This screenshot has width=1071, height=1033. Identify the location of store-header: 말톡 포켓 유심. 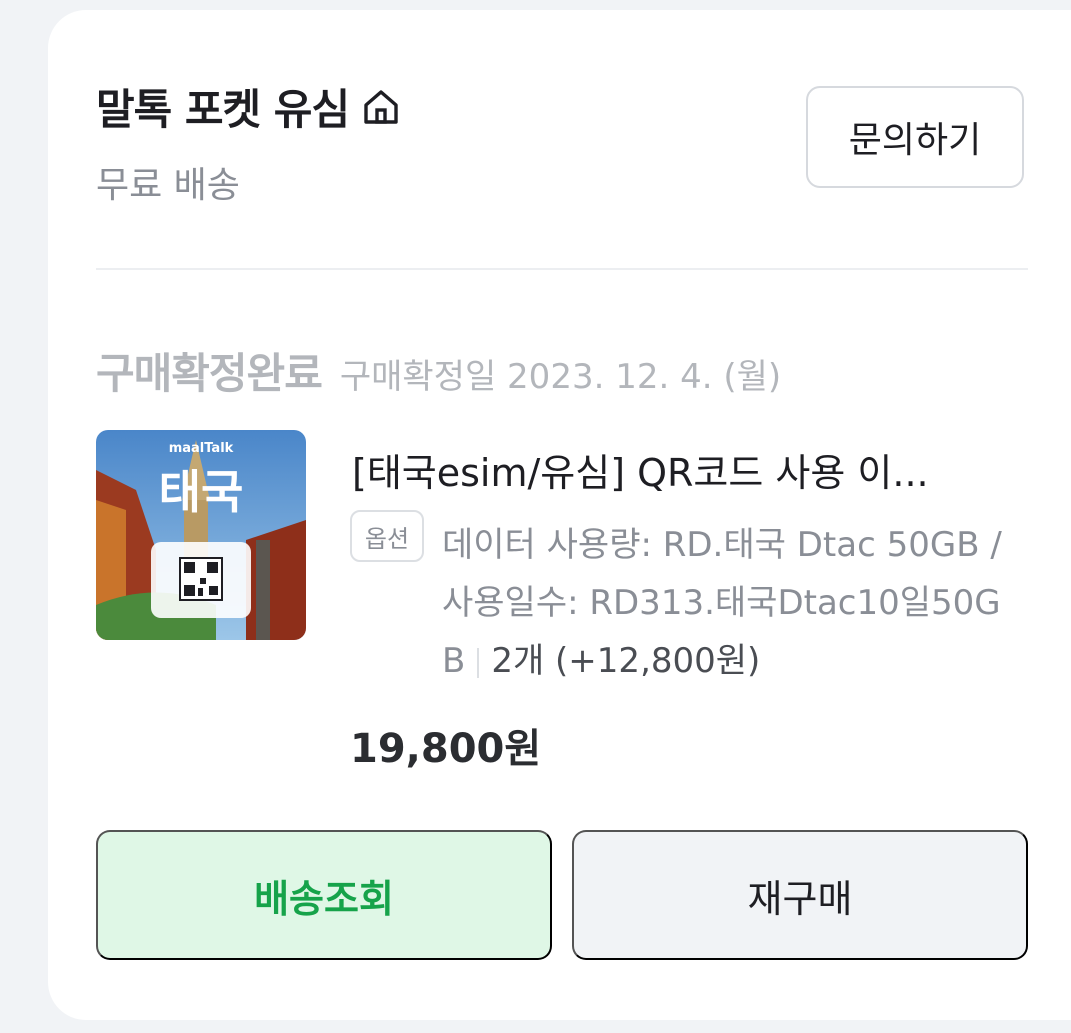
(249, 106).